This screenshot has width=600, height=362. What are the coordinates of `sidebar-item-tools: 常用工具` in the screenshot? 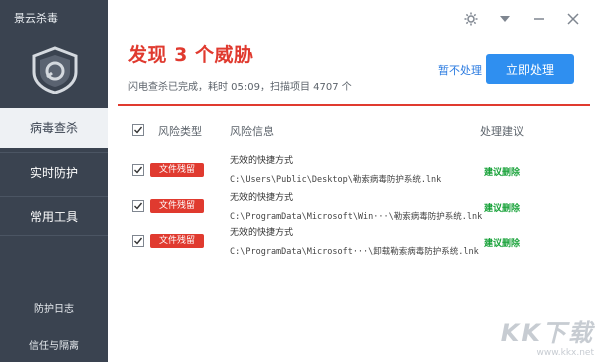 It's located at (54, 216).